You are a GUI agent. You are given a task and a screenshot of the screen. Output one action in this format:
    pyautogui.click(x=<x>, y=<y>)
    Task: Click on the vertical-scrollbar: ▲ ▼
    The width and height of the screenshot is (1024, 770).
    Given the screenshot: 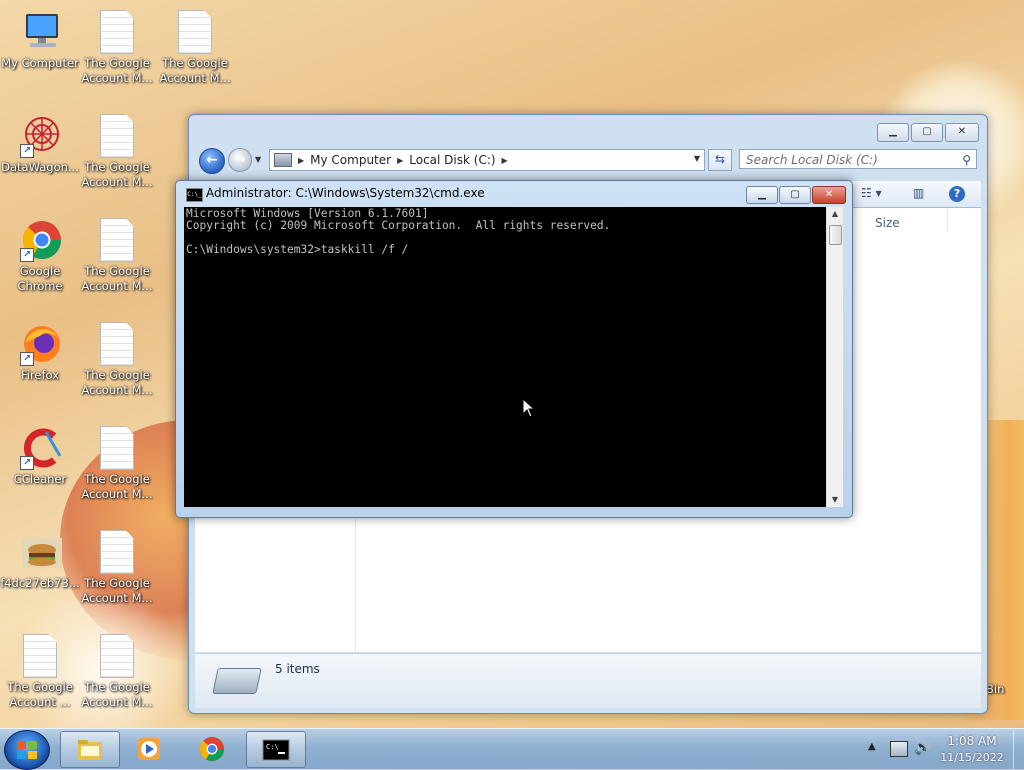 What is the action you would take?
    pyautogui.click(x=834, y=357)
    